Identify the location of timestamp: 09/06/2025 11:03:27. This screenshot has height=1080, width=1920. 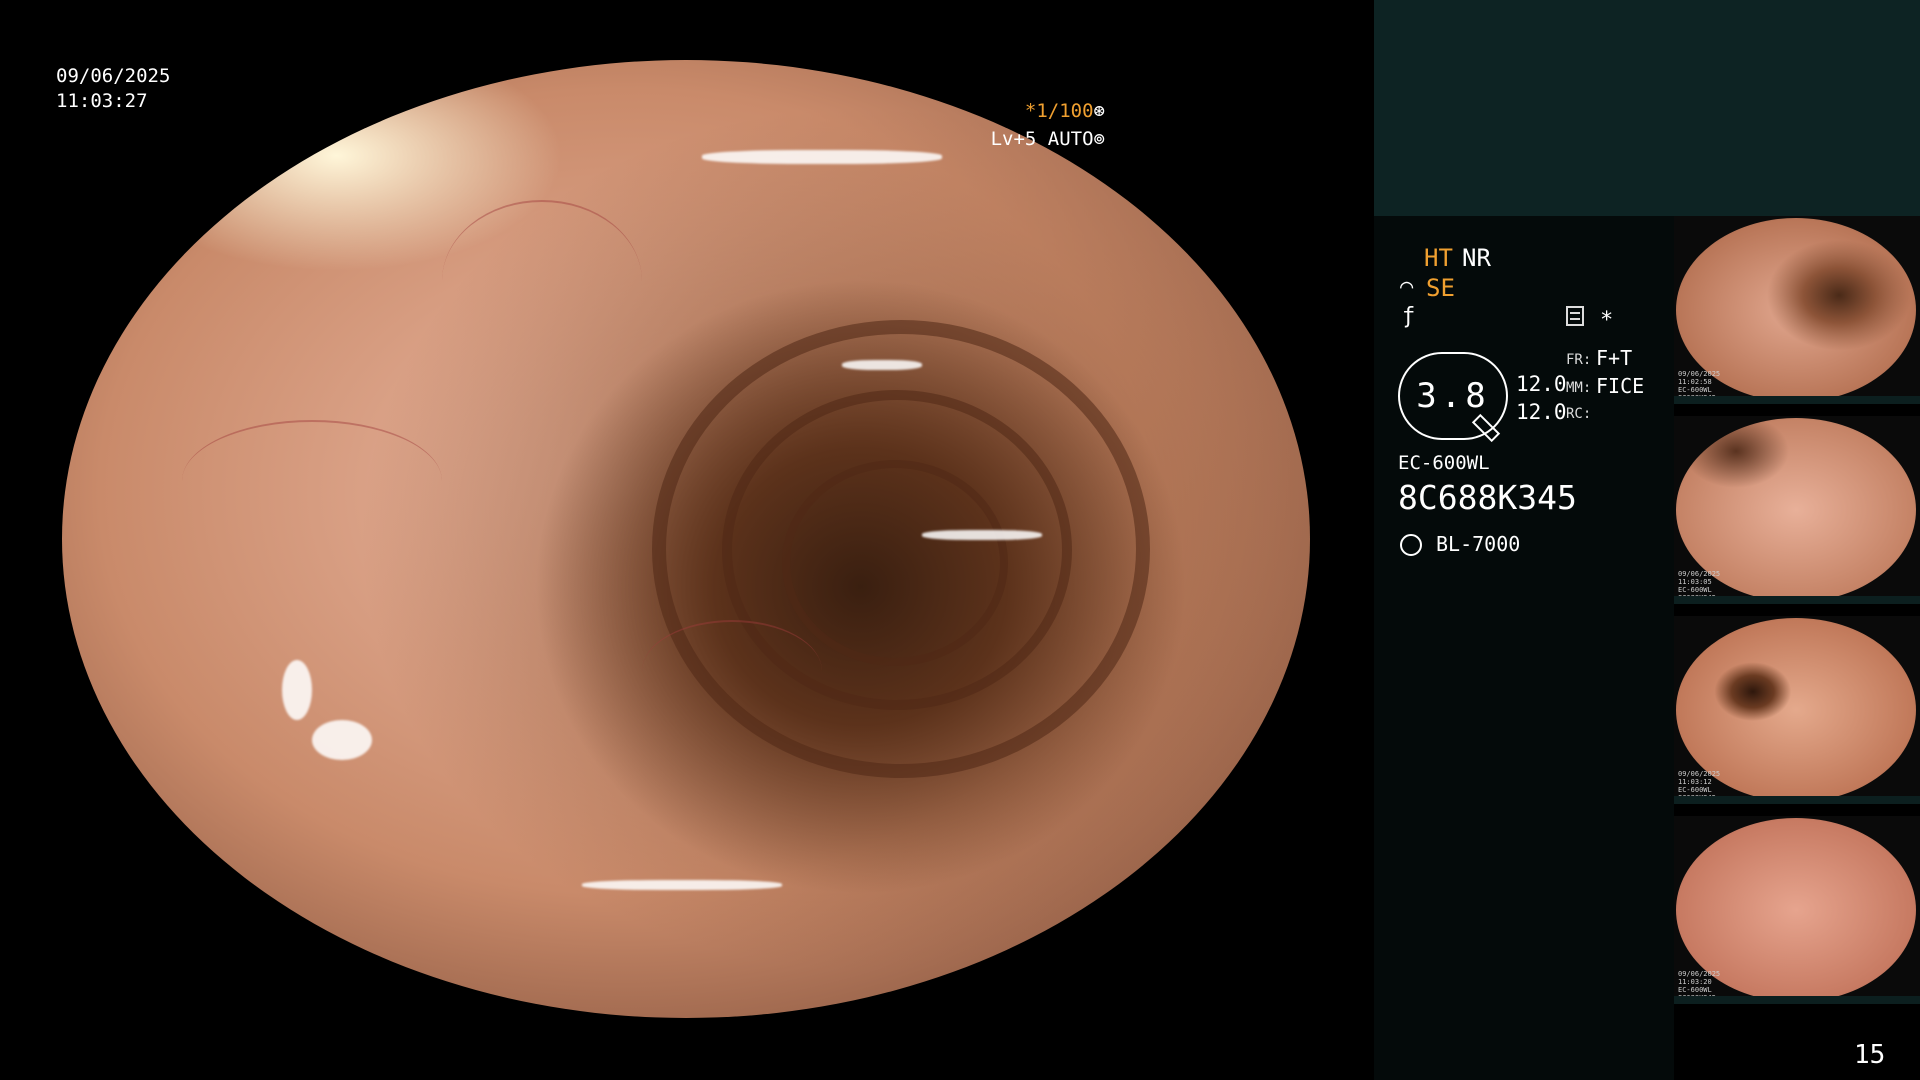
(113, 89).